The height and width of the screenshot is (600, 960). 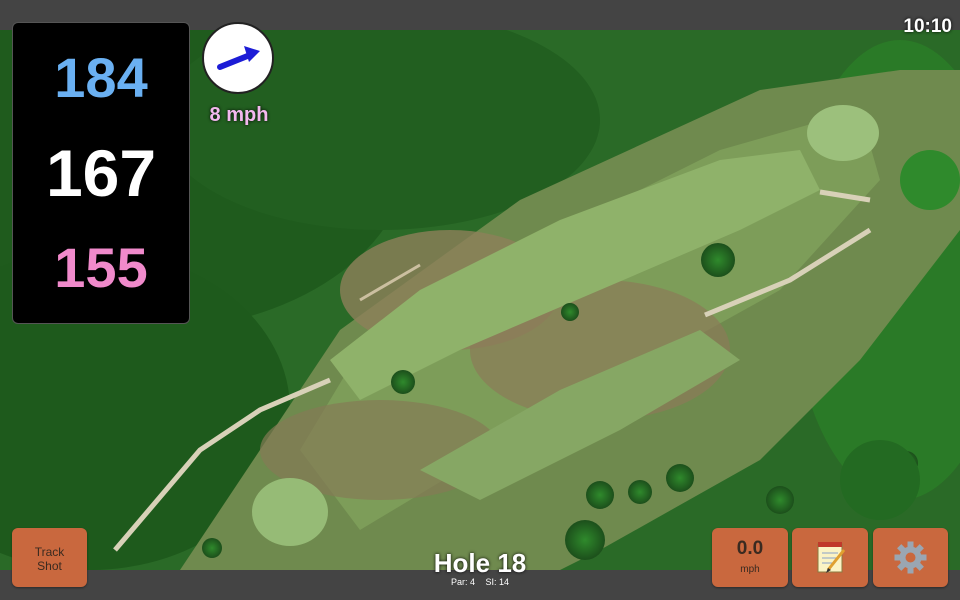 I want to click on notepad-icon, so click(x=831, y=557).